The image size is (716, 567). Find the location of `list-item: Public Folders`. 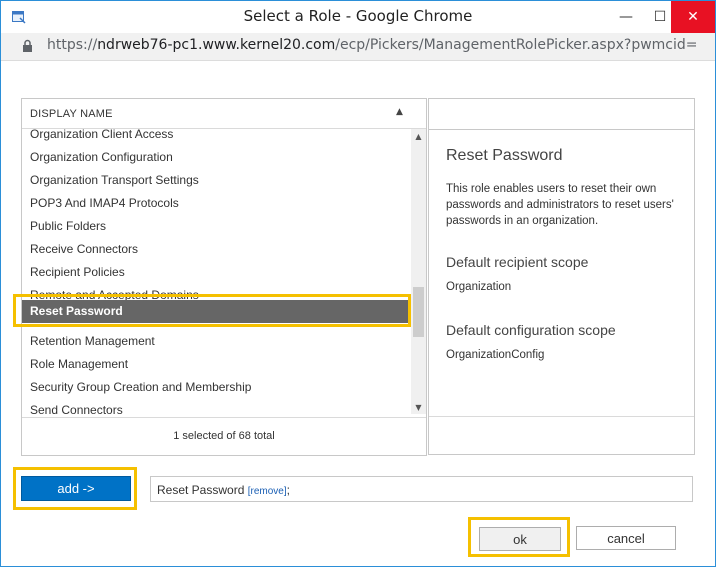

list-item: Public Folders is located at coordinates (216, 226).